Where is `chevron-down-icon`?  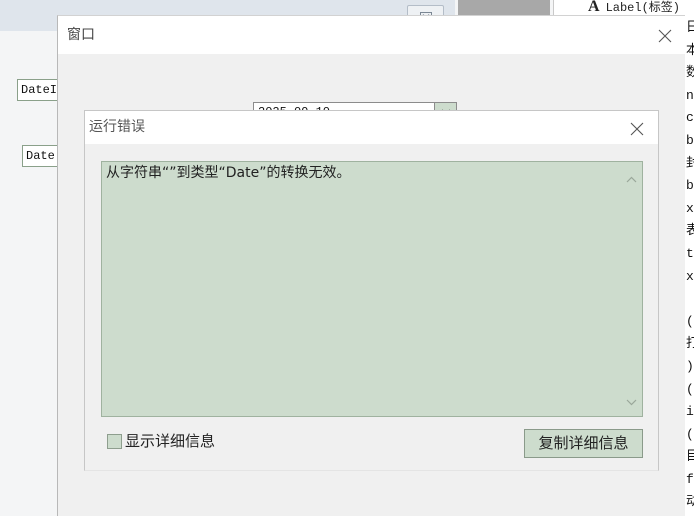 chevron-down-icon is located at coordinates (631, 400).